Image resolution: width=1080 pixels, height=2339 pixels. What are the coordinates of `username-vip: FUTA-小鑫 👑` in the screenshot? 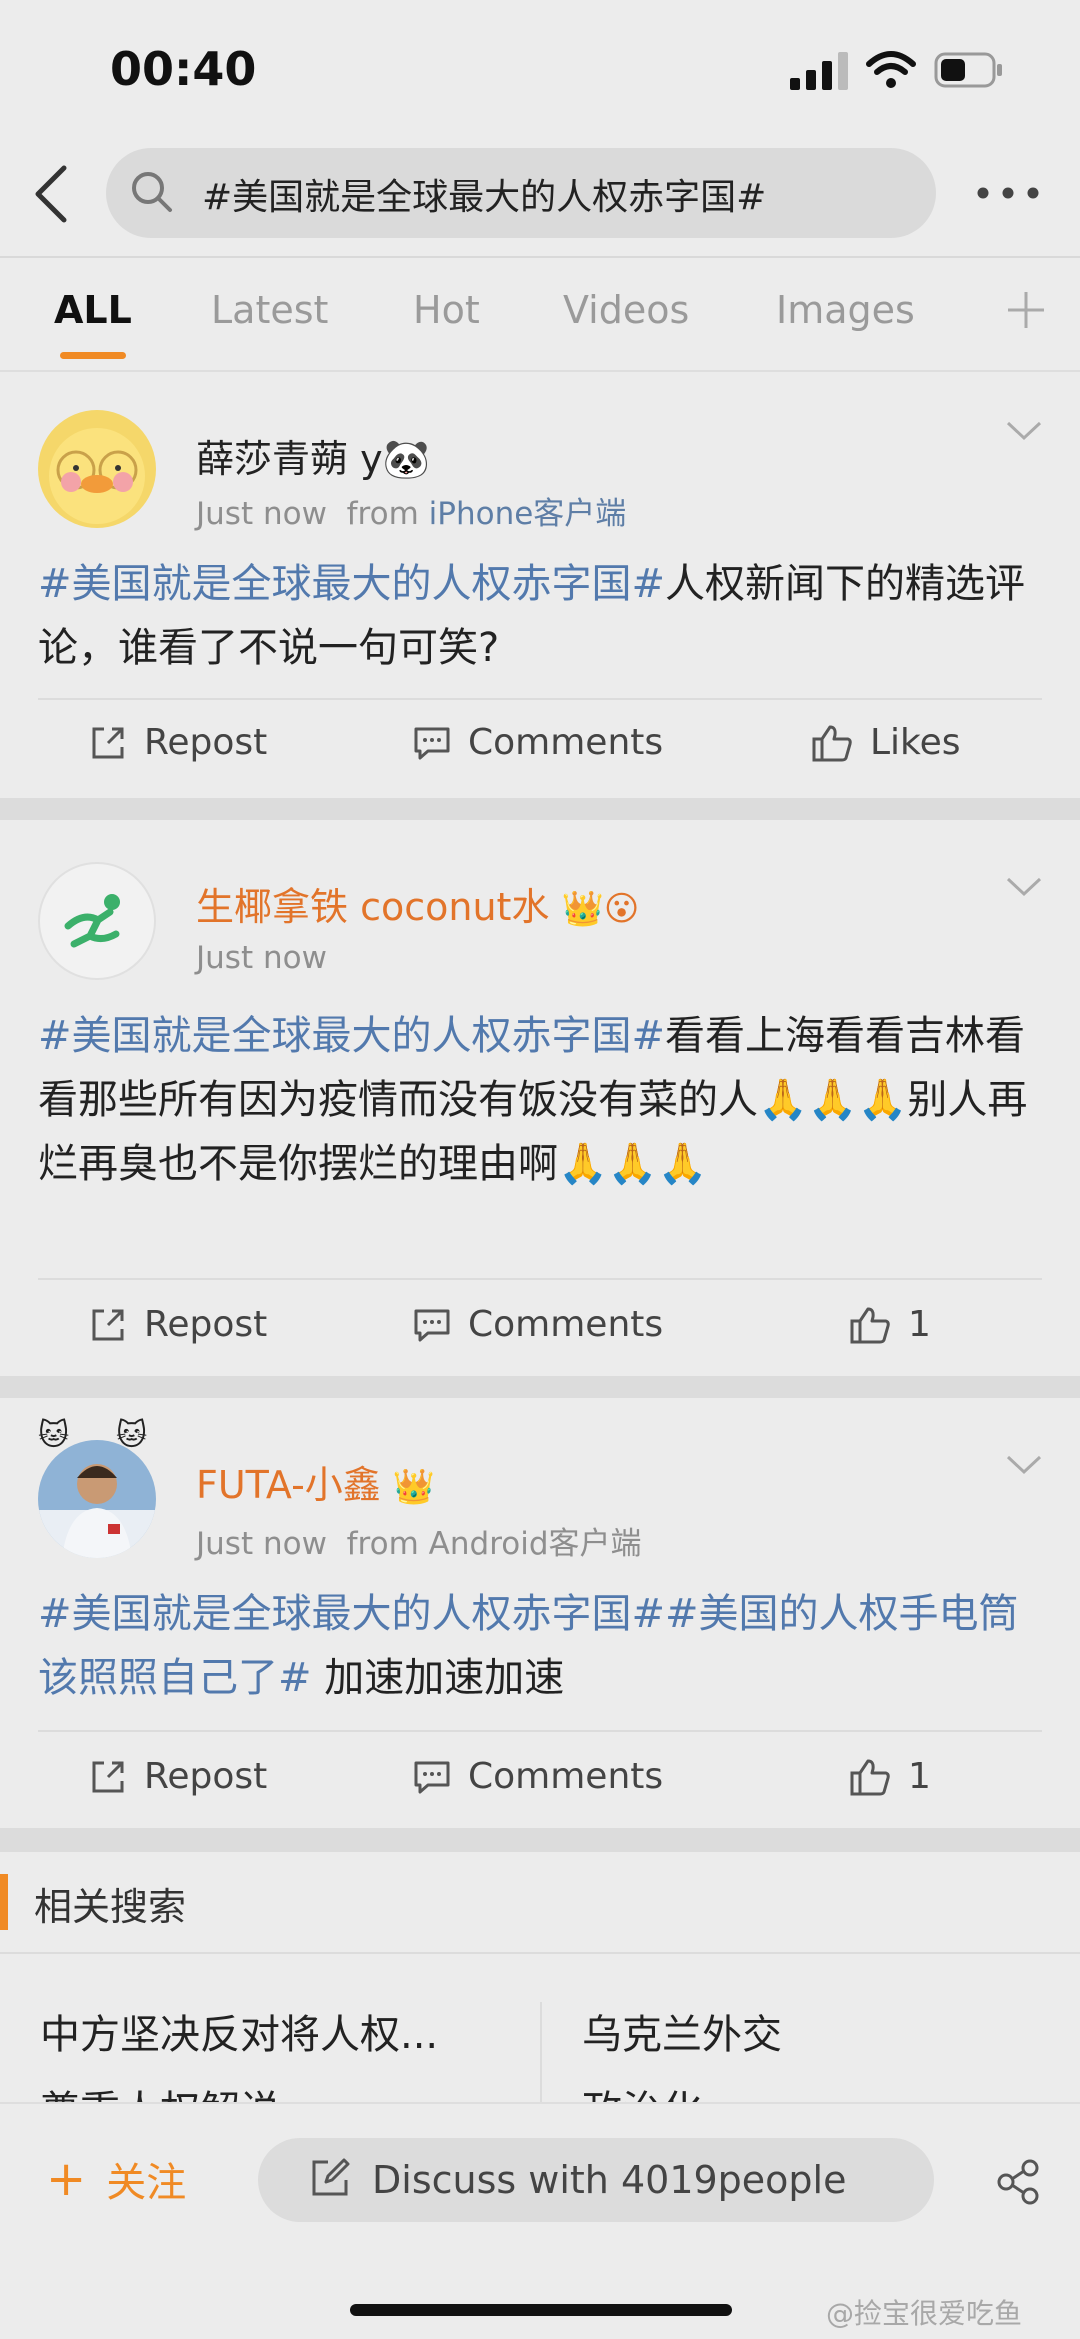 It's located at (315, 1481).